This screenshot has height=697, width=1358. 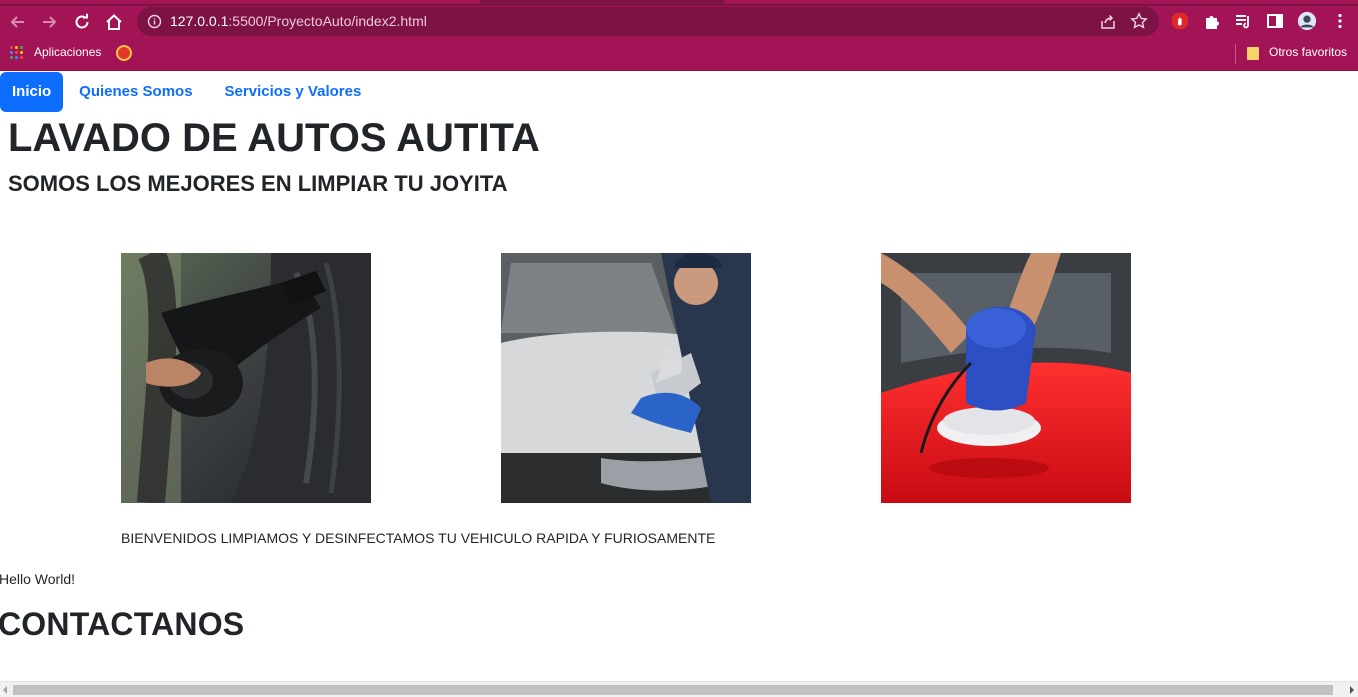 I want to click on site-info-icon, so click(x=154, y=21).